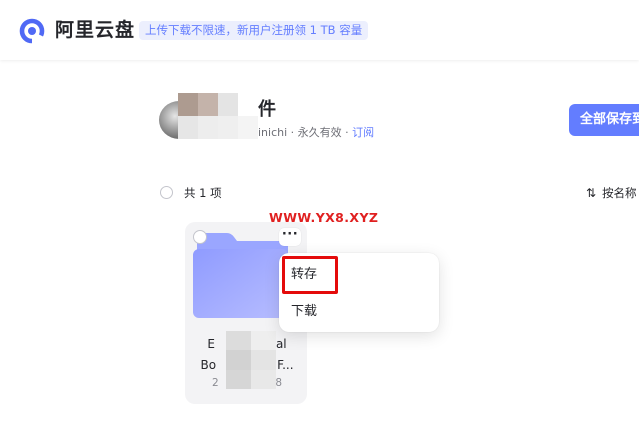 The image size is (639, 436). Describe the element at coordinates (310, 275) in the screenshot. I see `highlight-annotation-box` at that location.